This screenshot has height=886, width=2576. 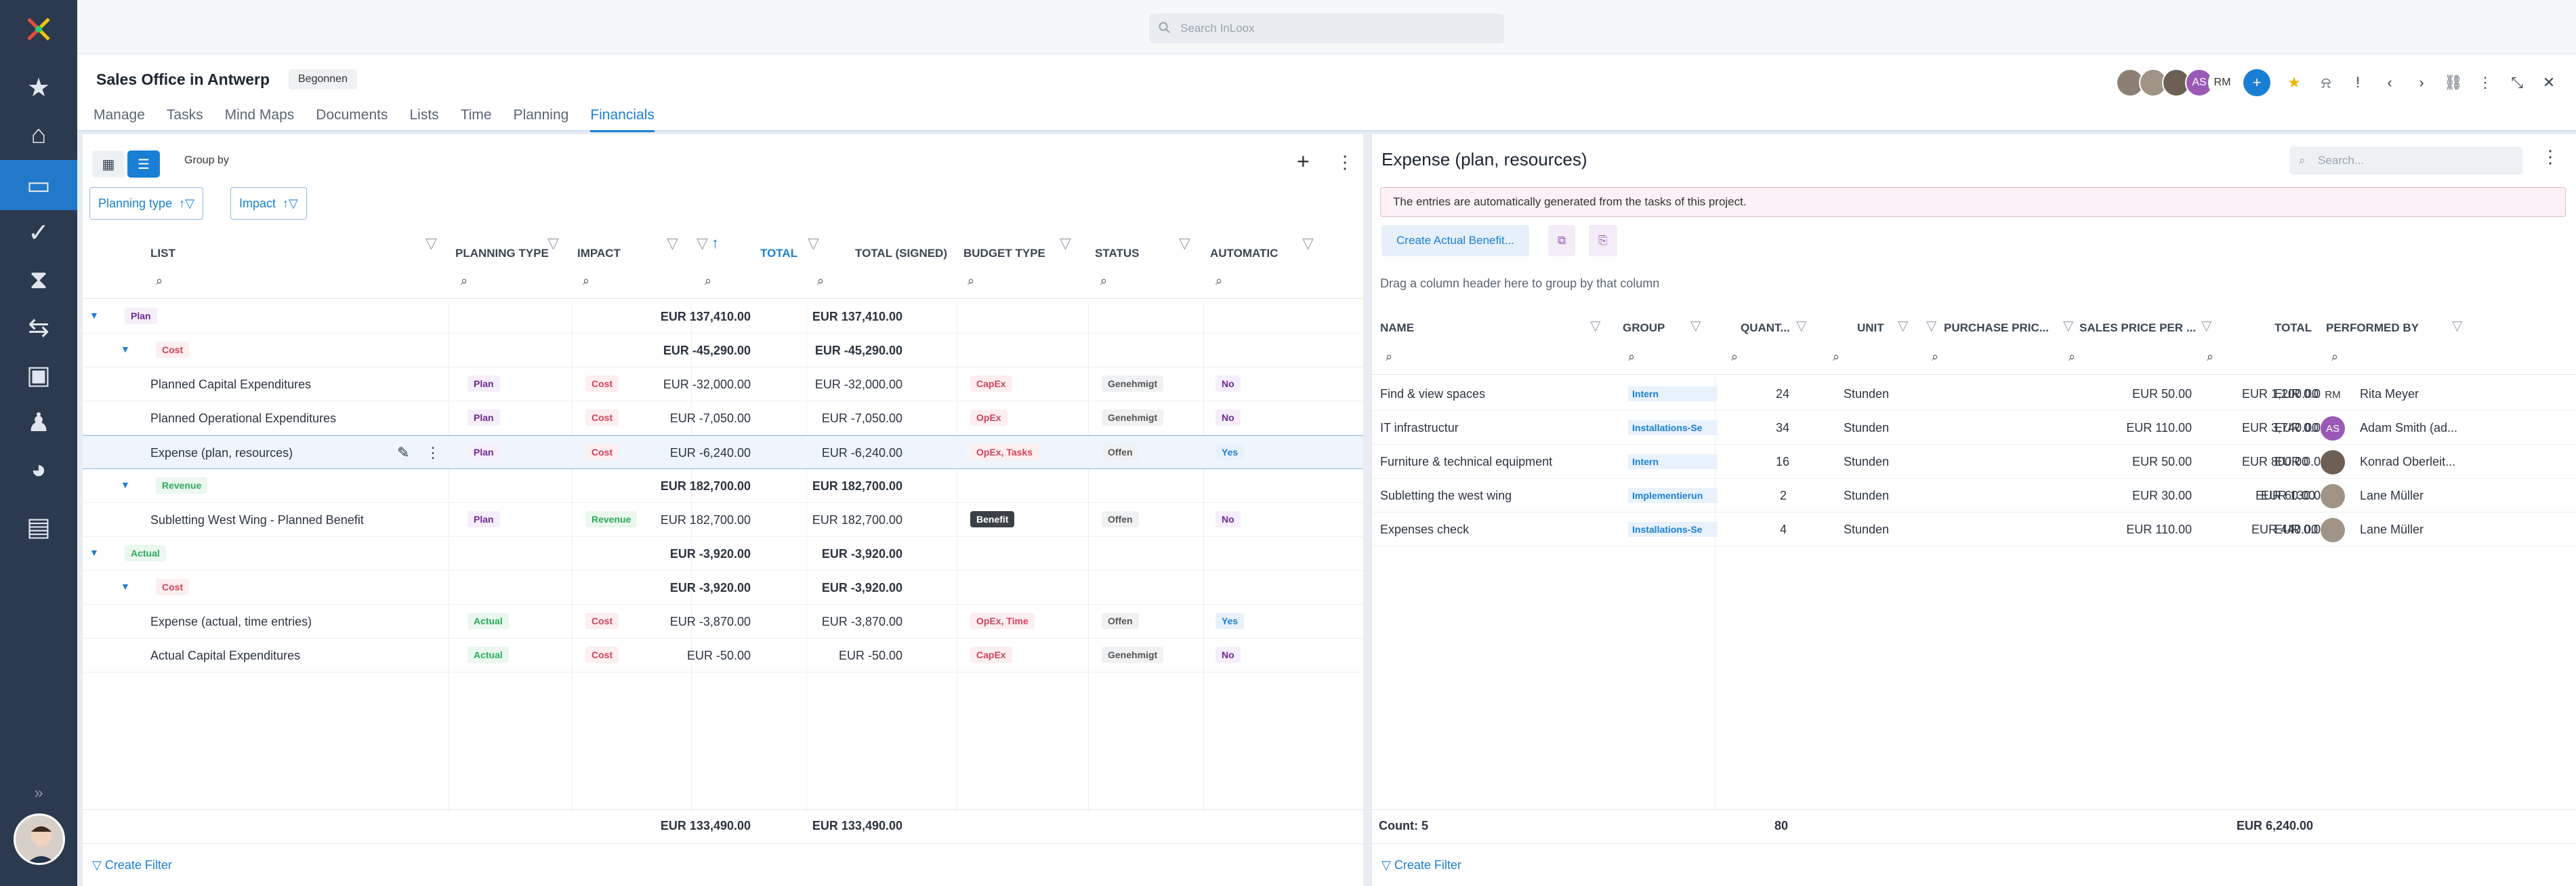 What do you see at coordinates (38, 375) in the screenshot?
I see `contacts-icon: ▣` at bounding box center [38, 375].